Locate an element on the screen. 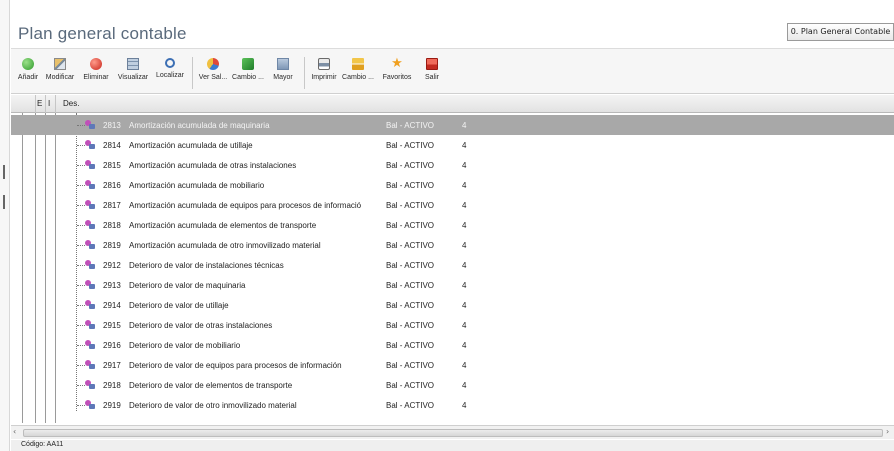  ledger-icon is located at coordinates (283, 64).